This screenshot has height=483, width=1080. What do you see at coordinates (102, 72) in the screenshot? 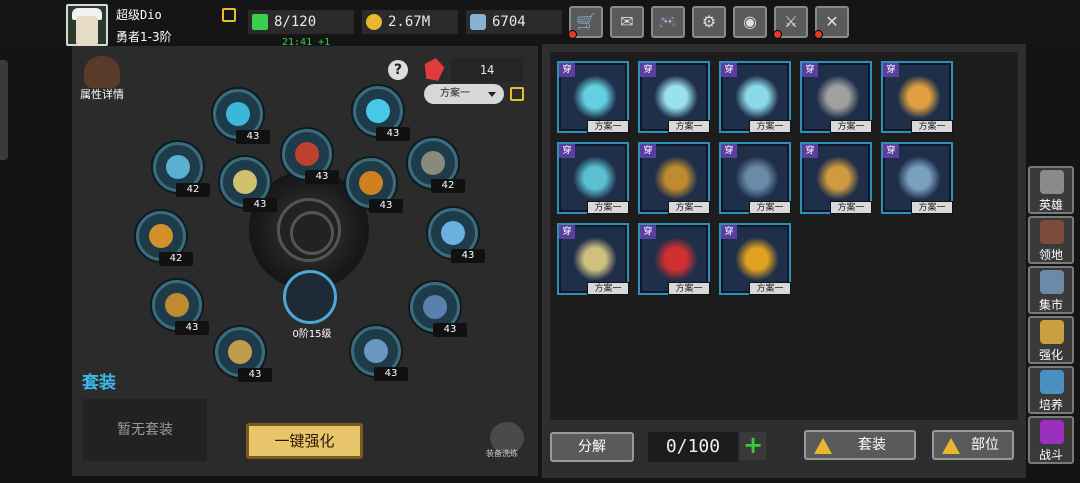
I see `attribute-details-icon` at bounding box center [102, 72].